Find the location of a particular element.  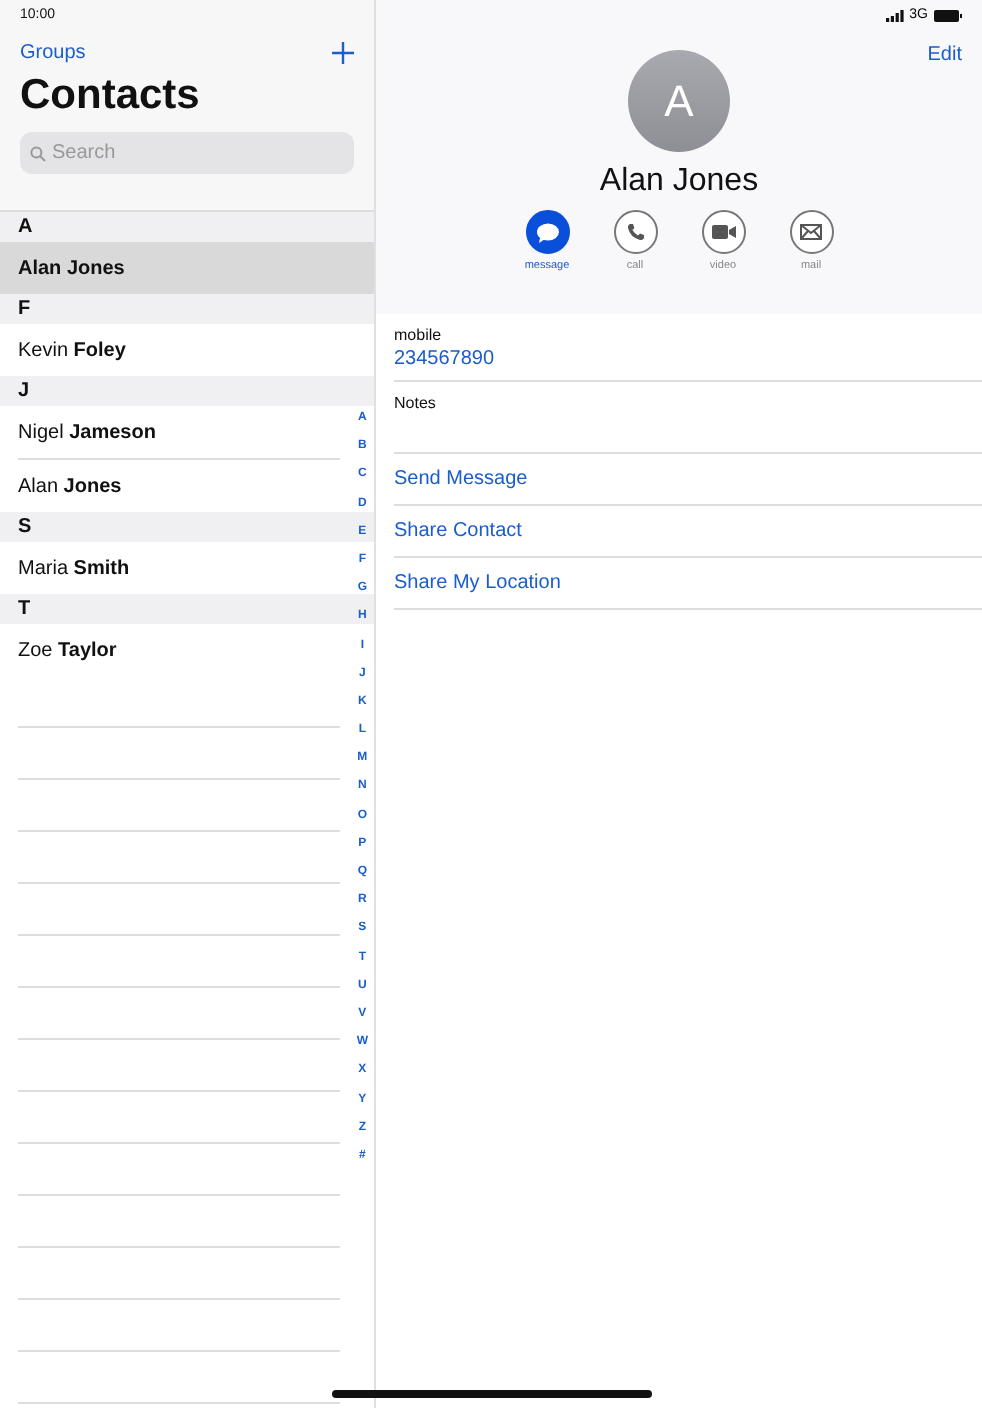

message-button is located at coordinates (547, 232).